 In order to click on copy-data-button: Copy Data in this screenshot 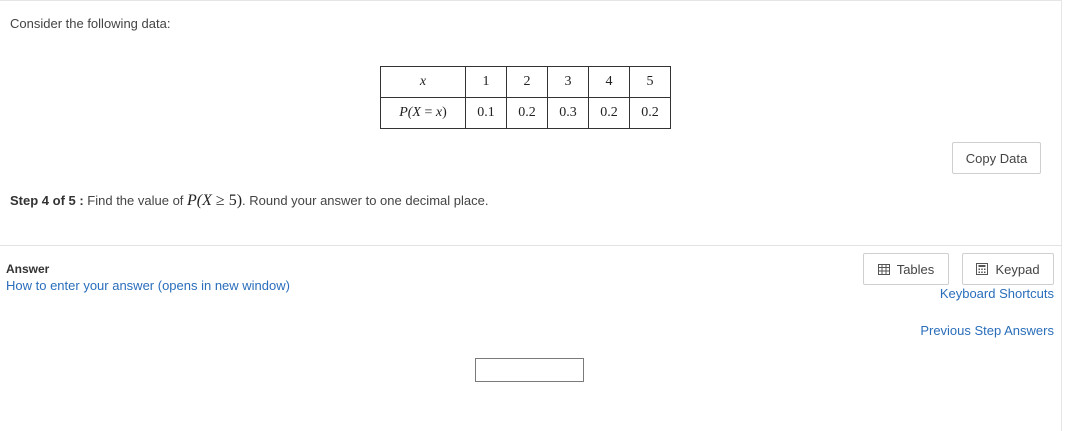, I will do `click(996, 158)`.